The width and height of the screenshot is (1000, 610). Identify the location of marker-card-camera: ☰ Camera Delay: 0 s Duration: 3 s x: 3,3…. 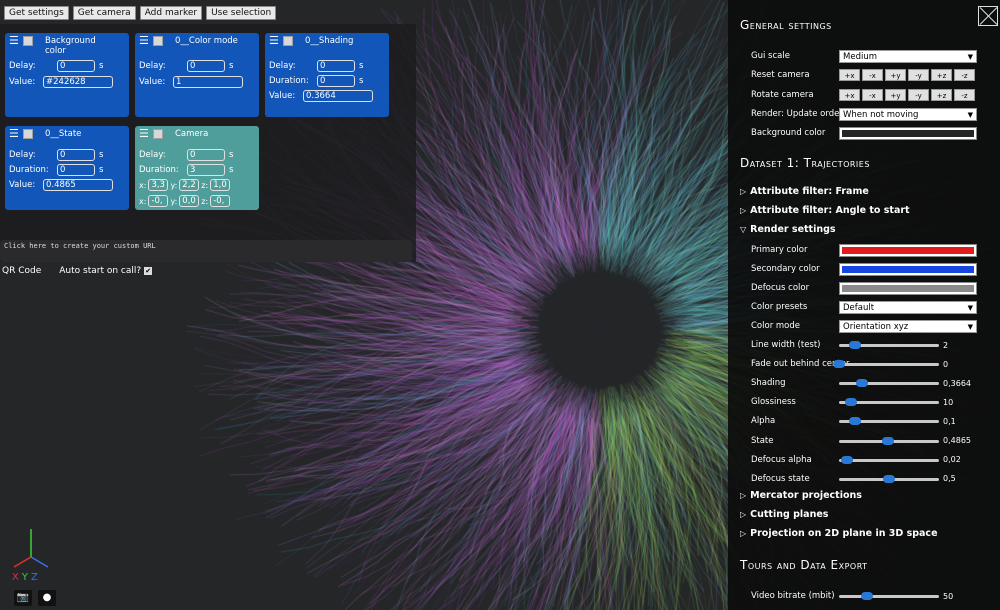
(197, 168).